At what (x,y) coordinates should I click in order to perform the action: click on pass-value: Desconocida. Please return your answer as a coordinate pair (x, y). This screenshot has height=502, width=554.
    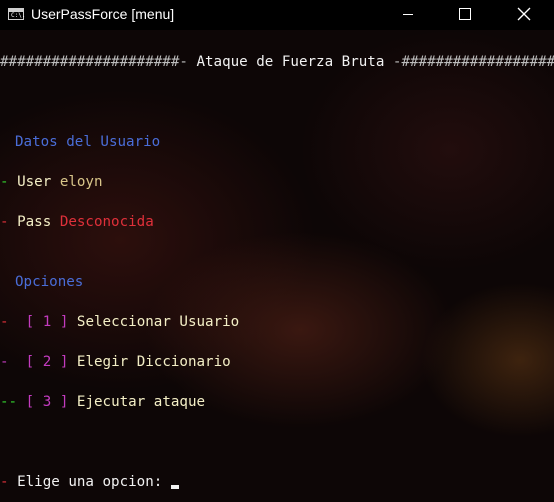
    Looking at the image, I should click on (106, 222).